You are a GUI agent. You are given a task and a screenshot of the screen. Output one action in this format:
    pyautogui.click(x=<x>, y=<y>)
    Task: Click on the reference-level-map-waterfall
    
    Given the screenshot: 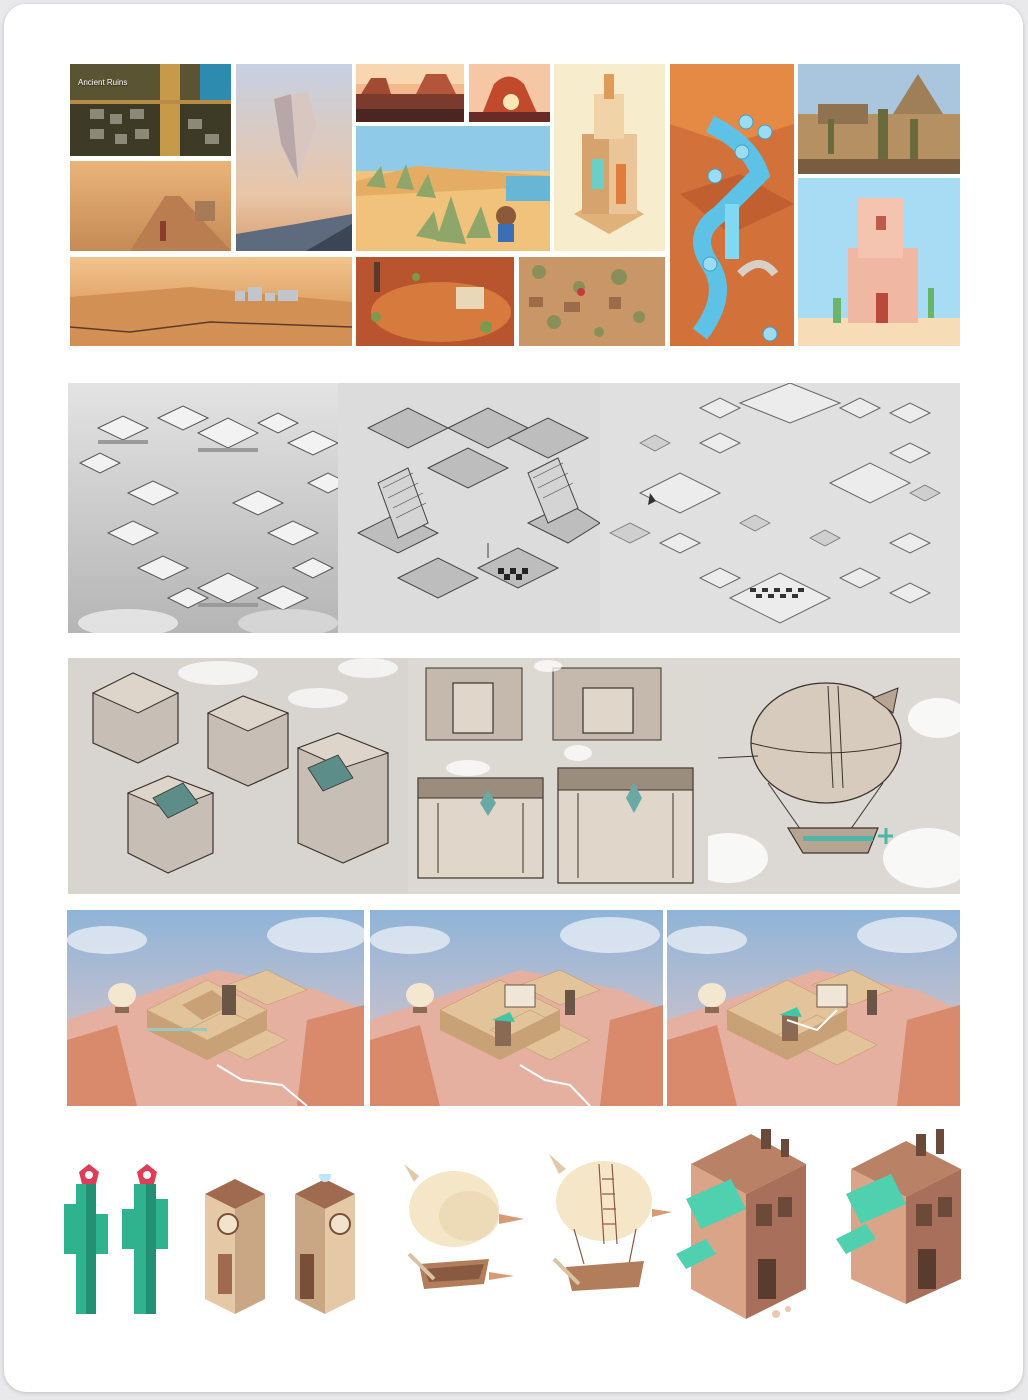 What is the action you would take?
    pyautogui.click(x=732, y=205)
    